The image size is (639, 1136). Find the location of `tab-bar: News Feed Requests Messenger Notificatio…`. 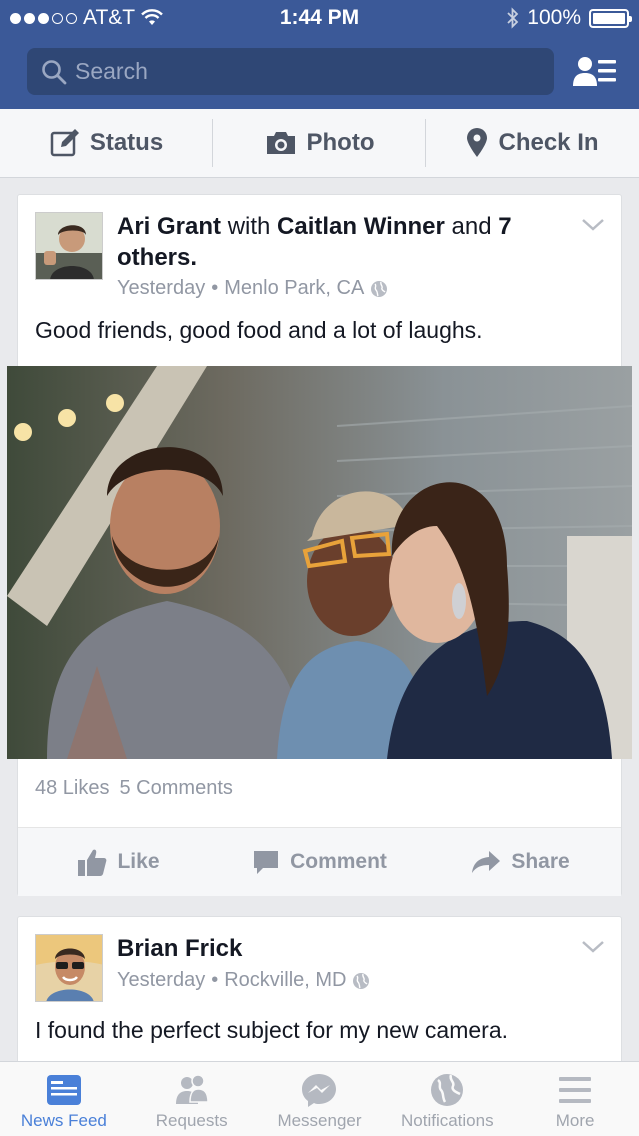

tab-bar: News Feed Requests Messenger Notificatio… is located at coordinates (319, 1098).